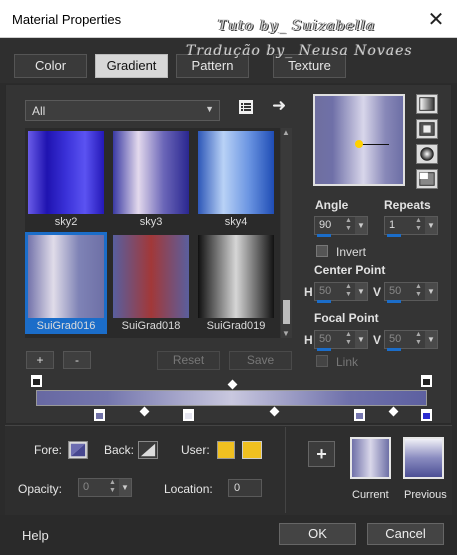 The width and height of the screenshot is (457, 555). Describe the element at coordinates (48, 450) in the screenshot. I see `fore-label: Fore:` at that location.